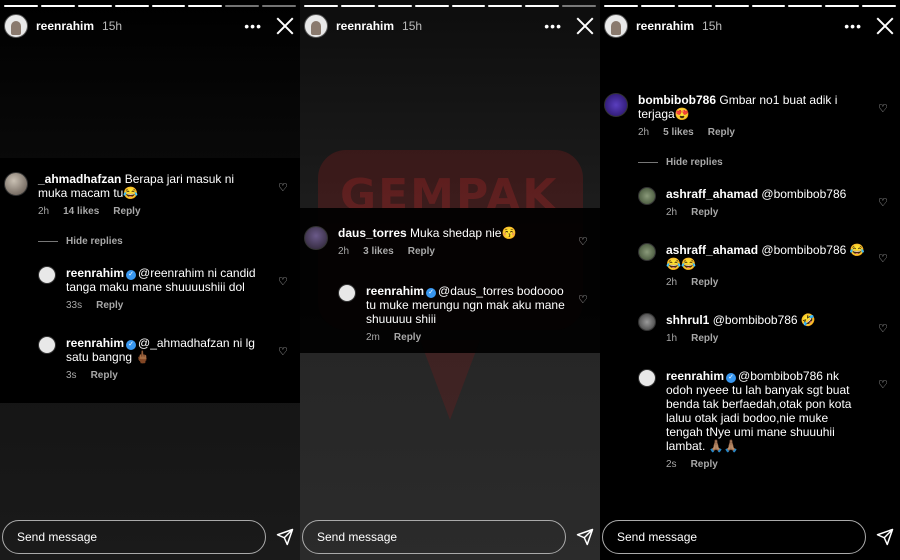 Image resolution: width=900 pixels, height=560 pixels. I want to click on comment-likes: 14 likes, so click(81, 211).